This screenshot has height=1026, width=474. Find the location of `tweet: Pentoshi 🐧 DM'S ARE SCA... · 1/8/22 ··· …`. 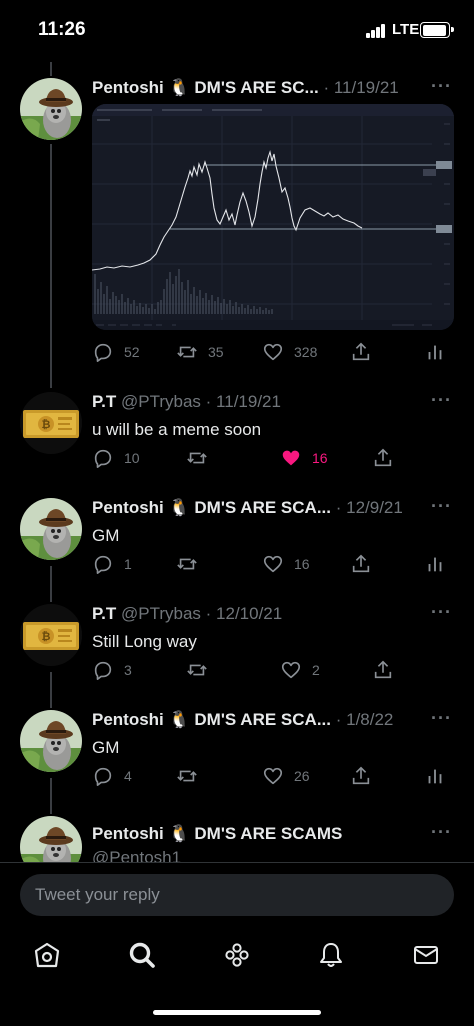

tweet: Pentoshi 🐧 DM'S ARE SCA... · 1/8/22 ··· … is located at coordinates (237, 754).